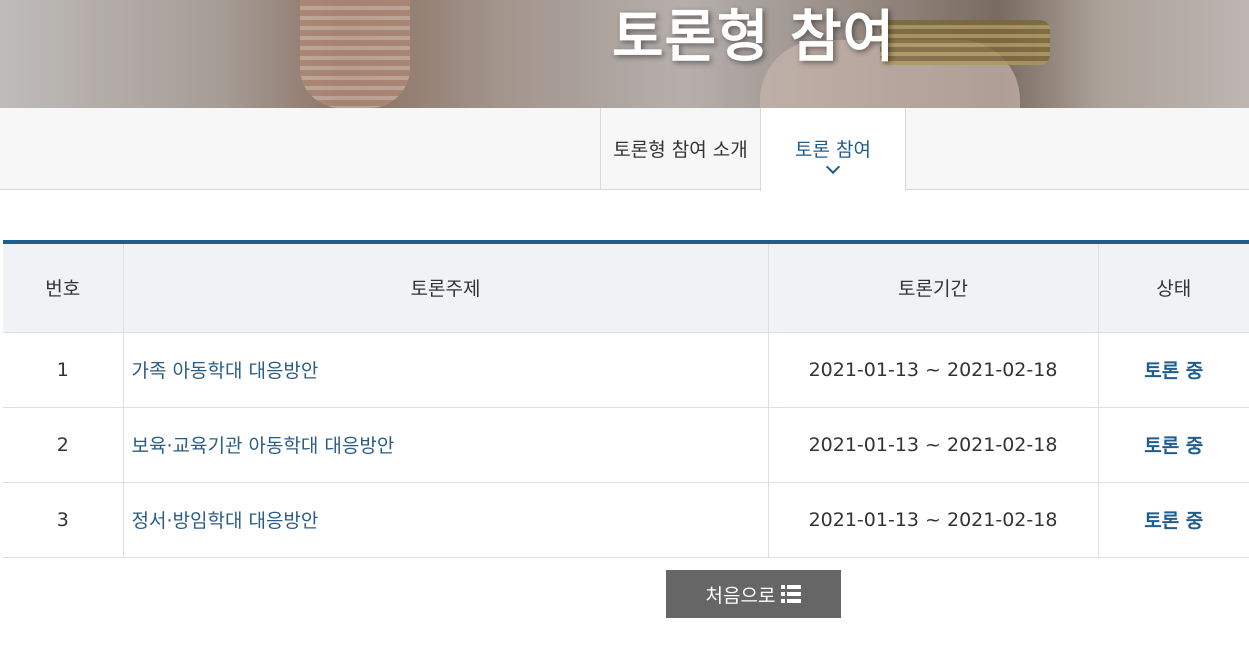 The width and height of the screenshot is (1249, 654). What do you see at coordinates (1173, 288) in the screenshot?
I see `header-status: 상태` at bounding box center [1173, 288].